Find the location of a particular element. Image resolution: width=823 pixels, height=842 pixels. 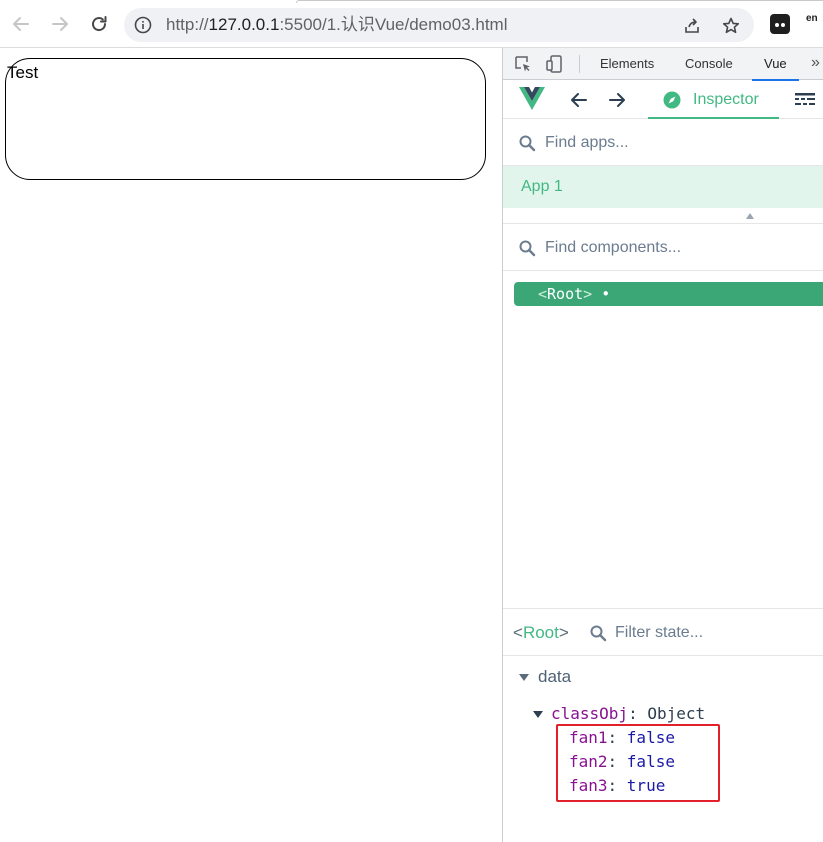

tab-console: Console is located at coordinates (709, 64).